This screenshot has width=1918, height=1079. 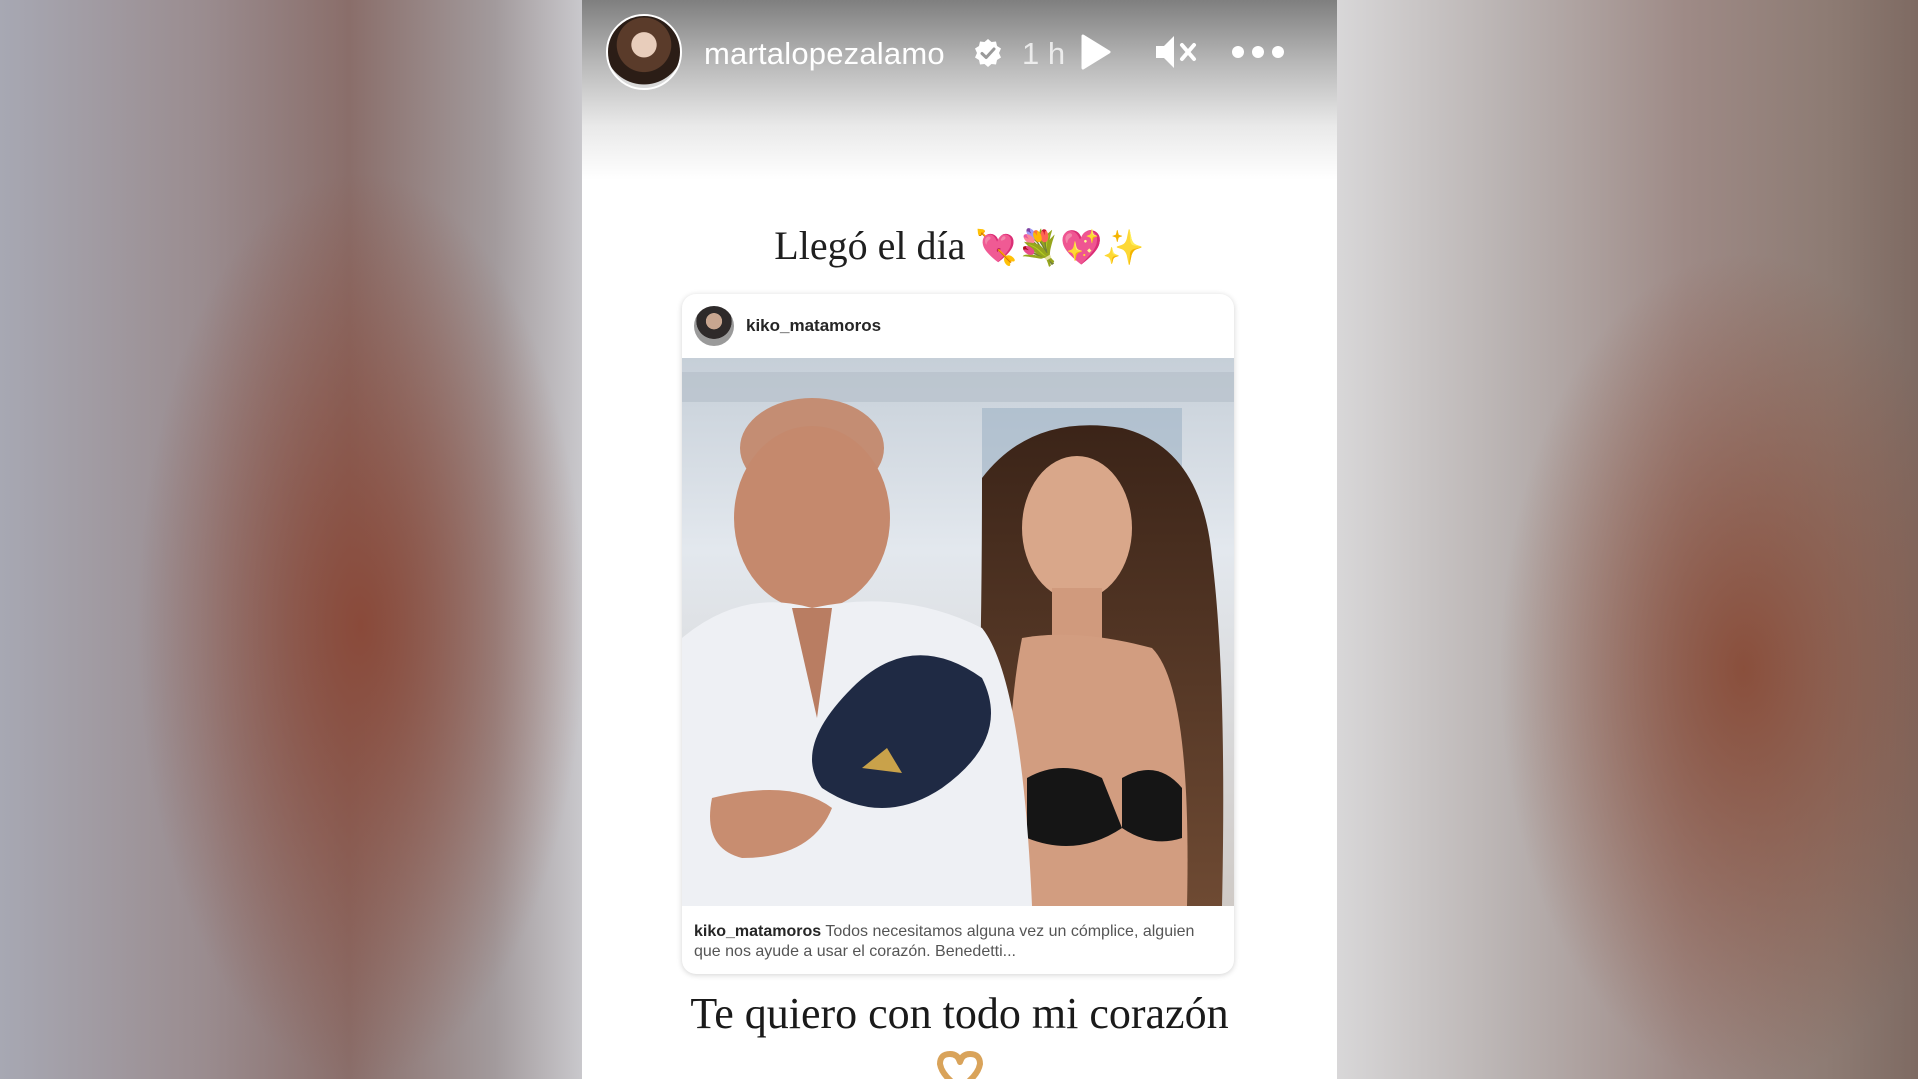 What do you see at coordinates (1258, 52) in the screenshot?
I see `more-icon` at bounding box center [1258, 52].